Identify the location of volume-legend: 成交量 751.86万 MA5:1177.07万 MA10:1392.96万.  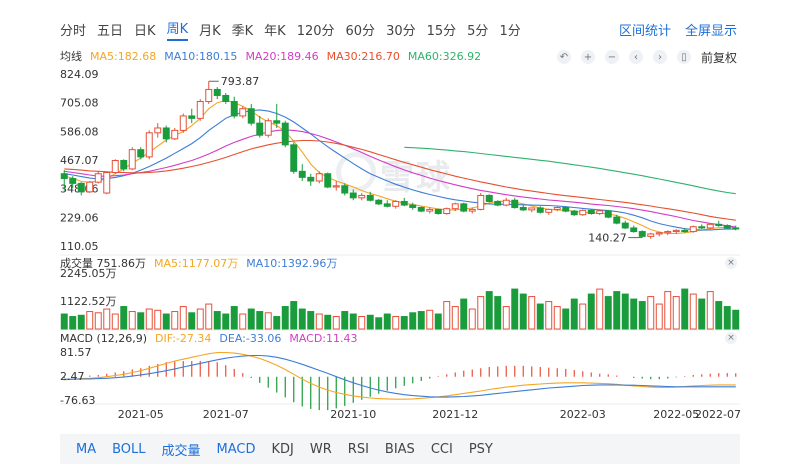
(202, 263).